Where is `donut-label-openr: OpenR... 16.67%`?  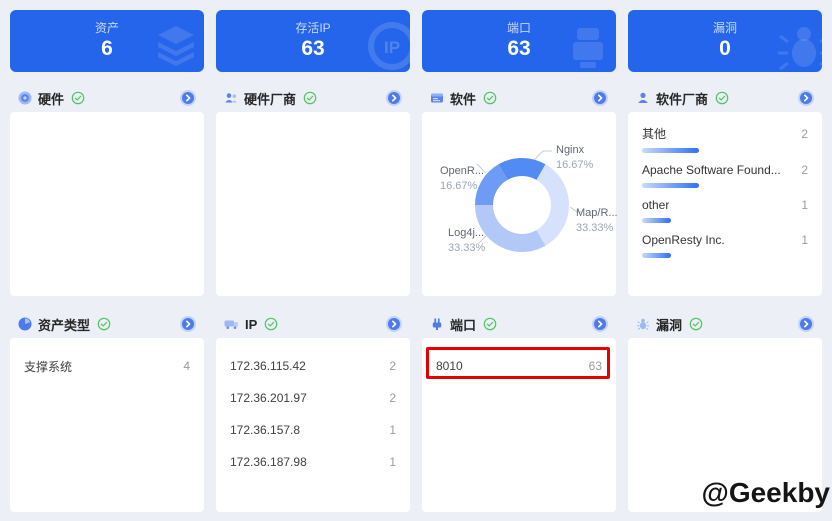
donut-label-openr: OpenR... 16.67% is located at coordinates (462, 178).